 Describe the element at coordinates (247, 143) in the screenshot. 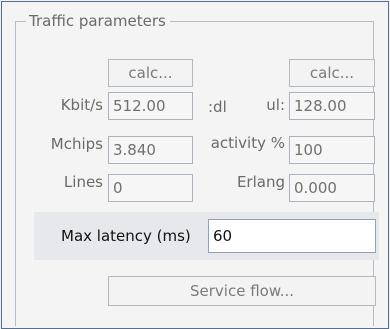

I see `activity-label: activity %` at that location.